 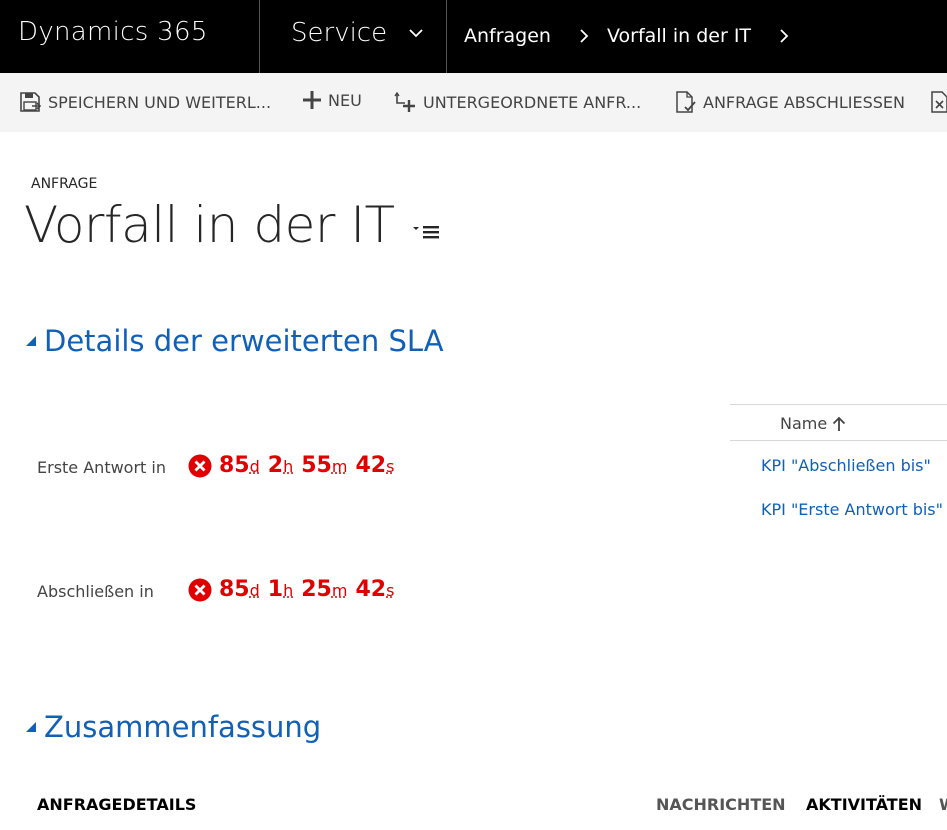 I want to click on timer-hours-value: 1, so click(x=275, y=589).